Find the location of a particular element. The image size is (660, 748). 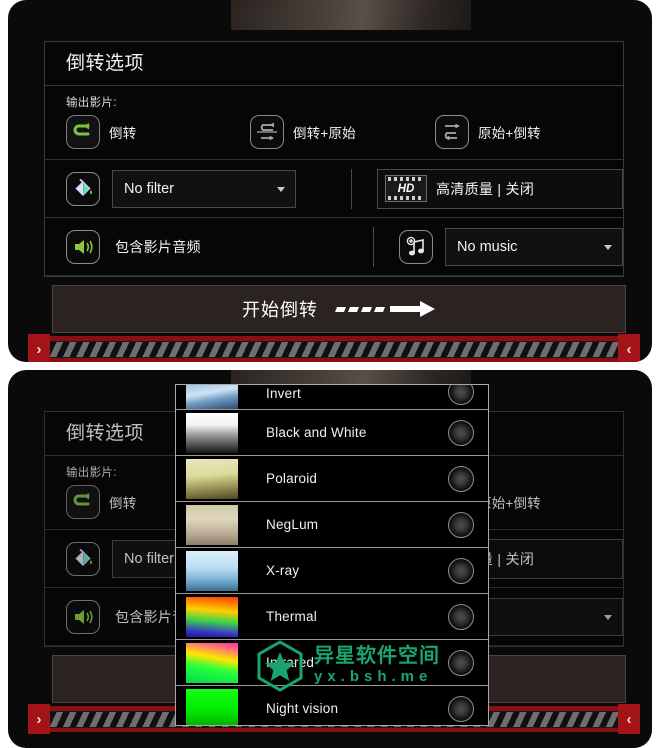

filter-list-item: Night vision is located at coordinates (332, 705).